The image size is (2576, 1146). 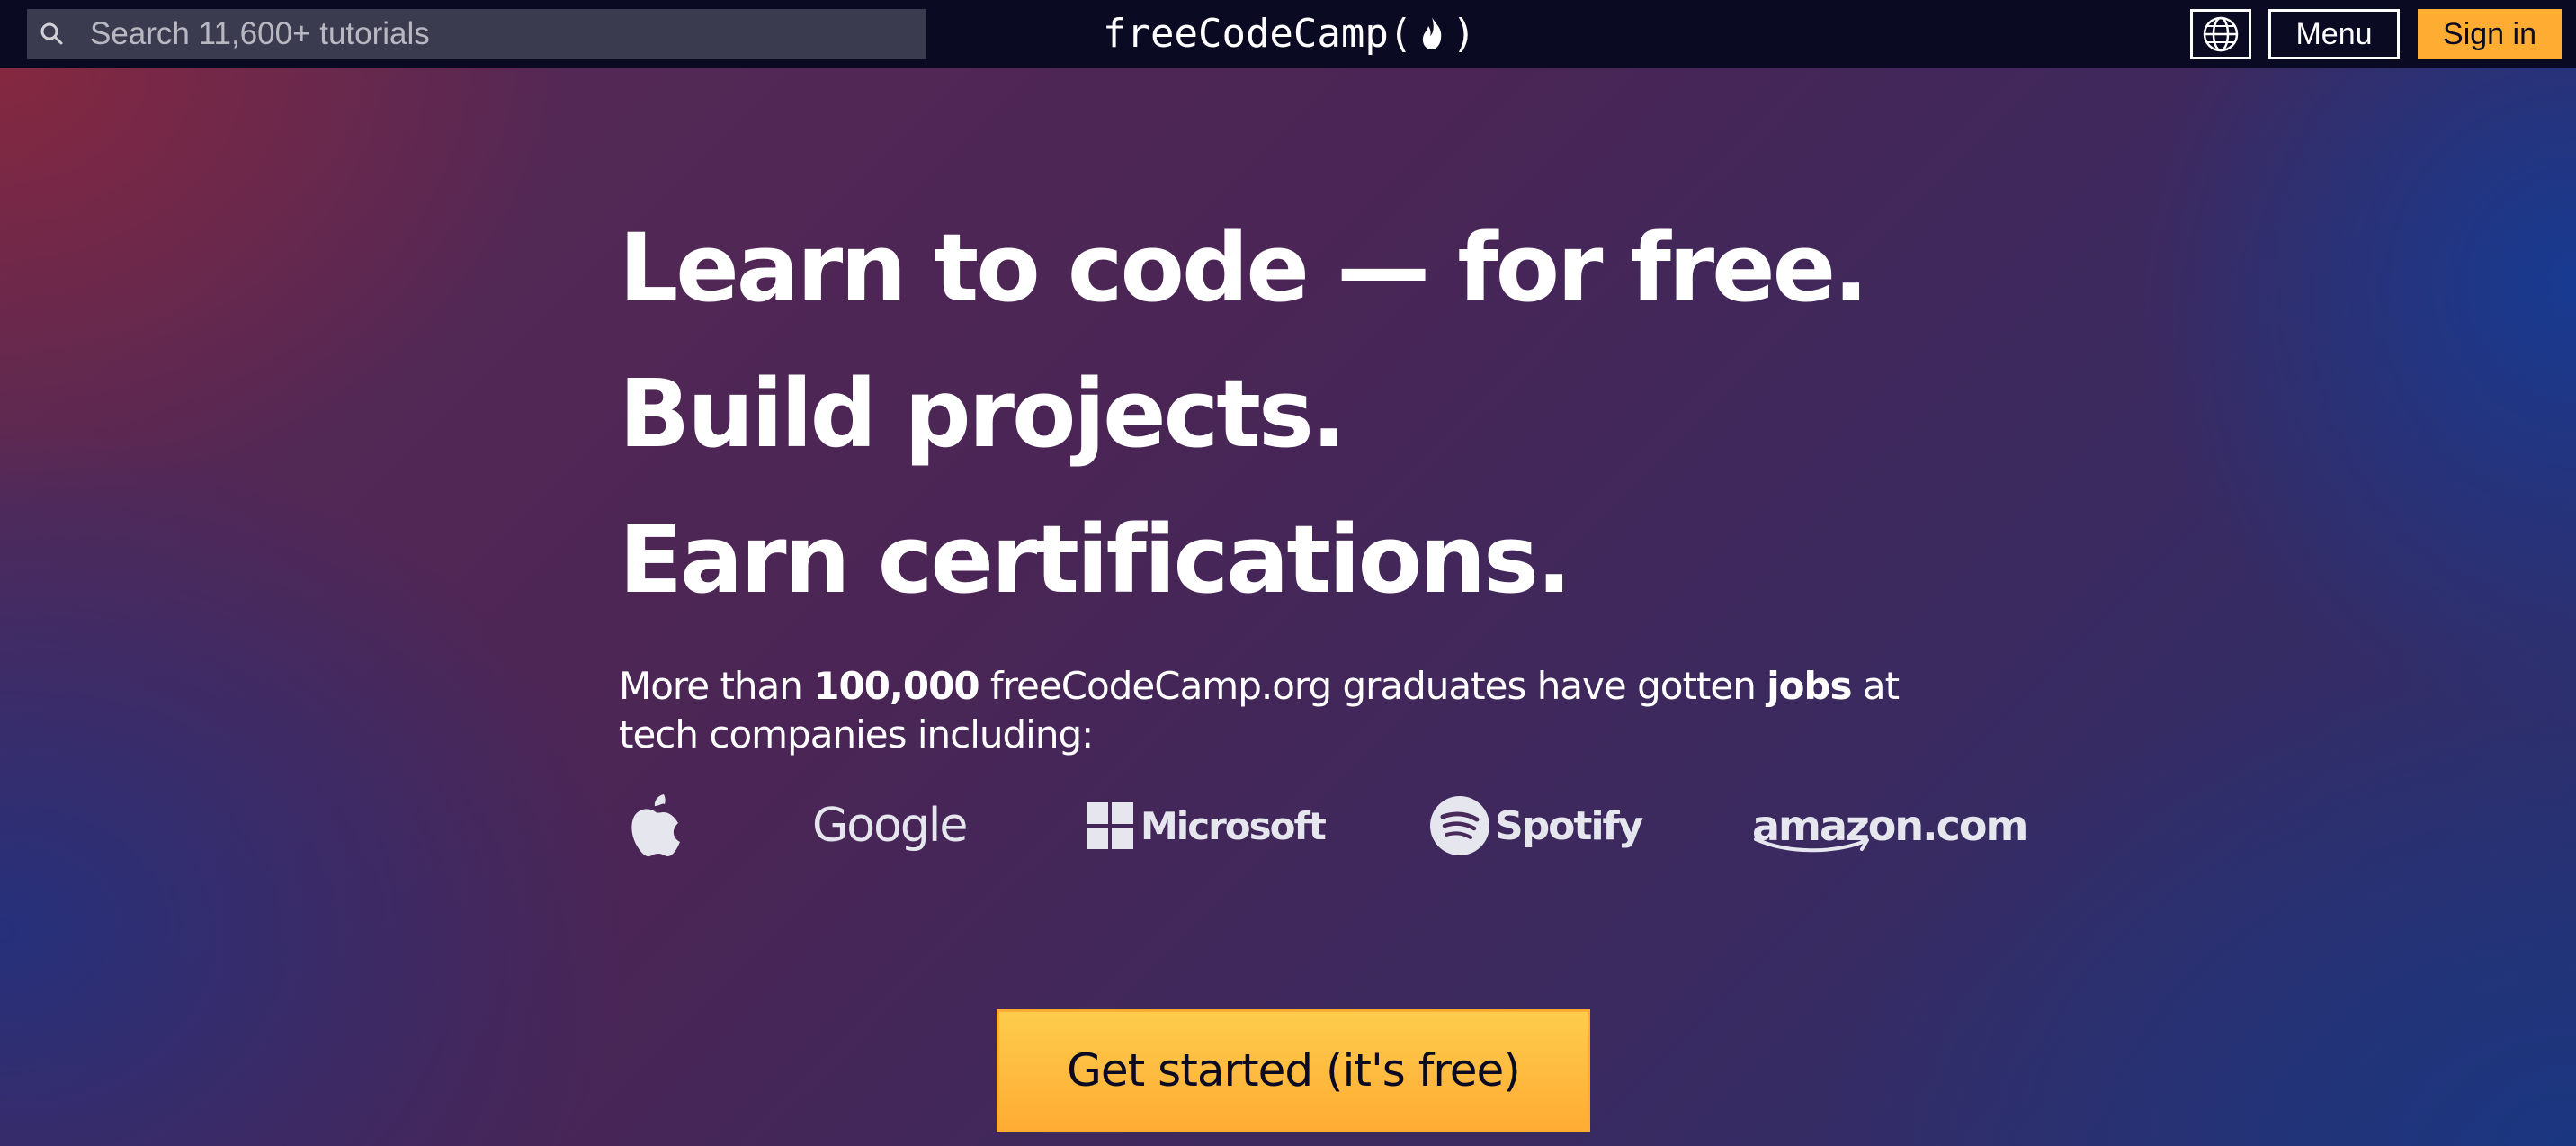 What do you see at coordinates (1464, 33) in the screenshot?
I see `logo-text-end: )` at bounding box center [1464, 33].